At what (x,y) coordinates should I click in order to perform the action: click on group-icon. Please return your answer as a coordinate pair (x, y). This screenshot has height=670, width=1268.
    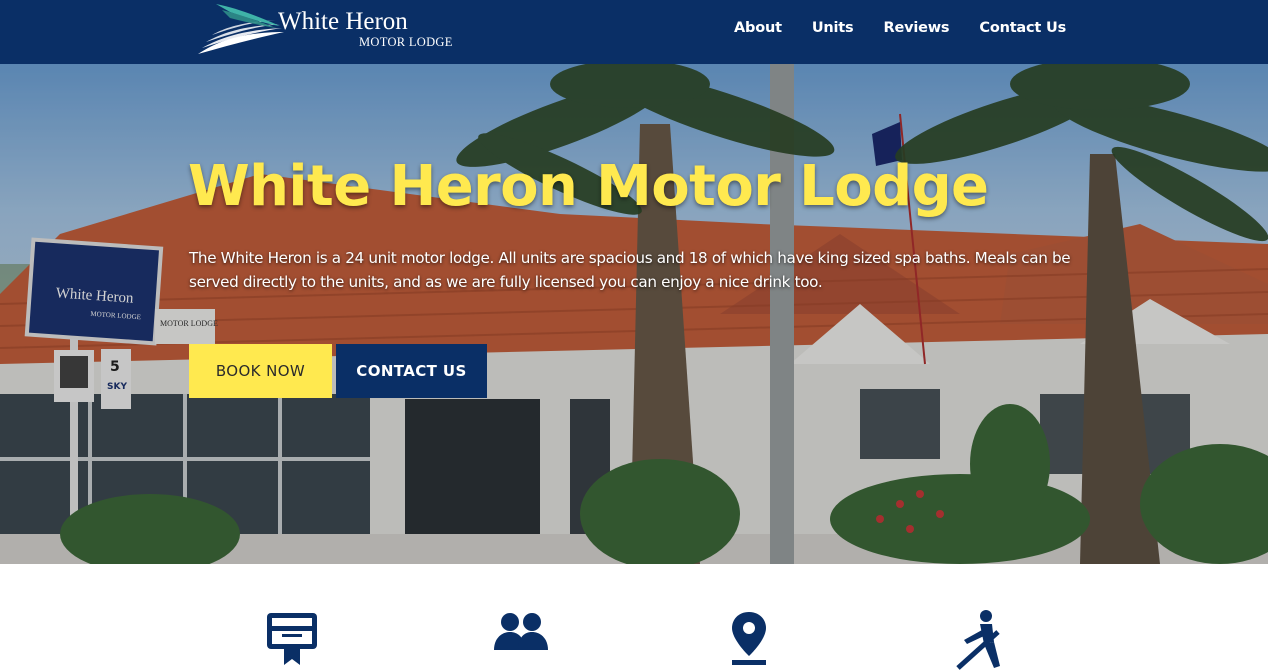
    Looking at the image, I should click on (521, 631).